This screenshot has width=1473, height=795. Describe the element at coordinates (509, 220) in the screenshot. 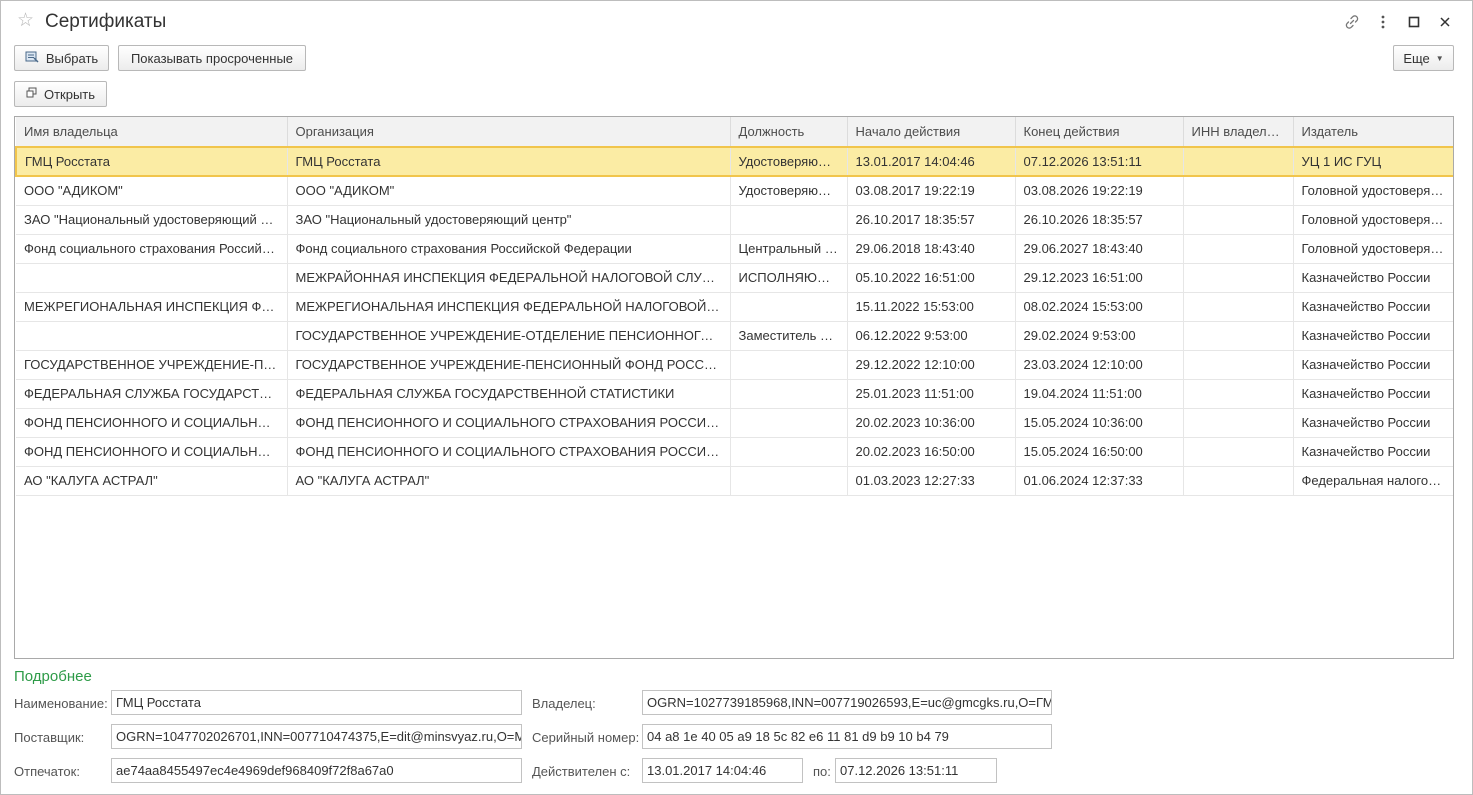

I see `cell-organization: ЗАО "Национальный удостоверяющий центр"` at that location.